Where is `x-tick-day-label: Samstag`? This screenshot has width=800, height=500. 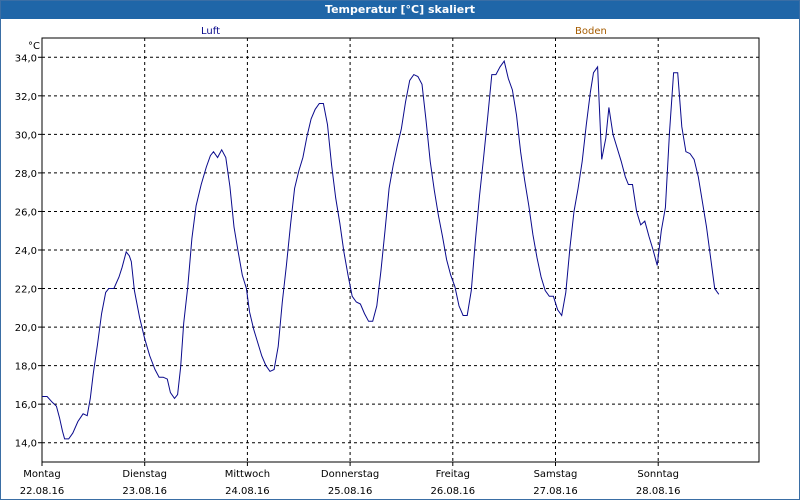
x-tick-day-label: Samstag is located at coordinates (556, 474).